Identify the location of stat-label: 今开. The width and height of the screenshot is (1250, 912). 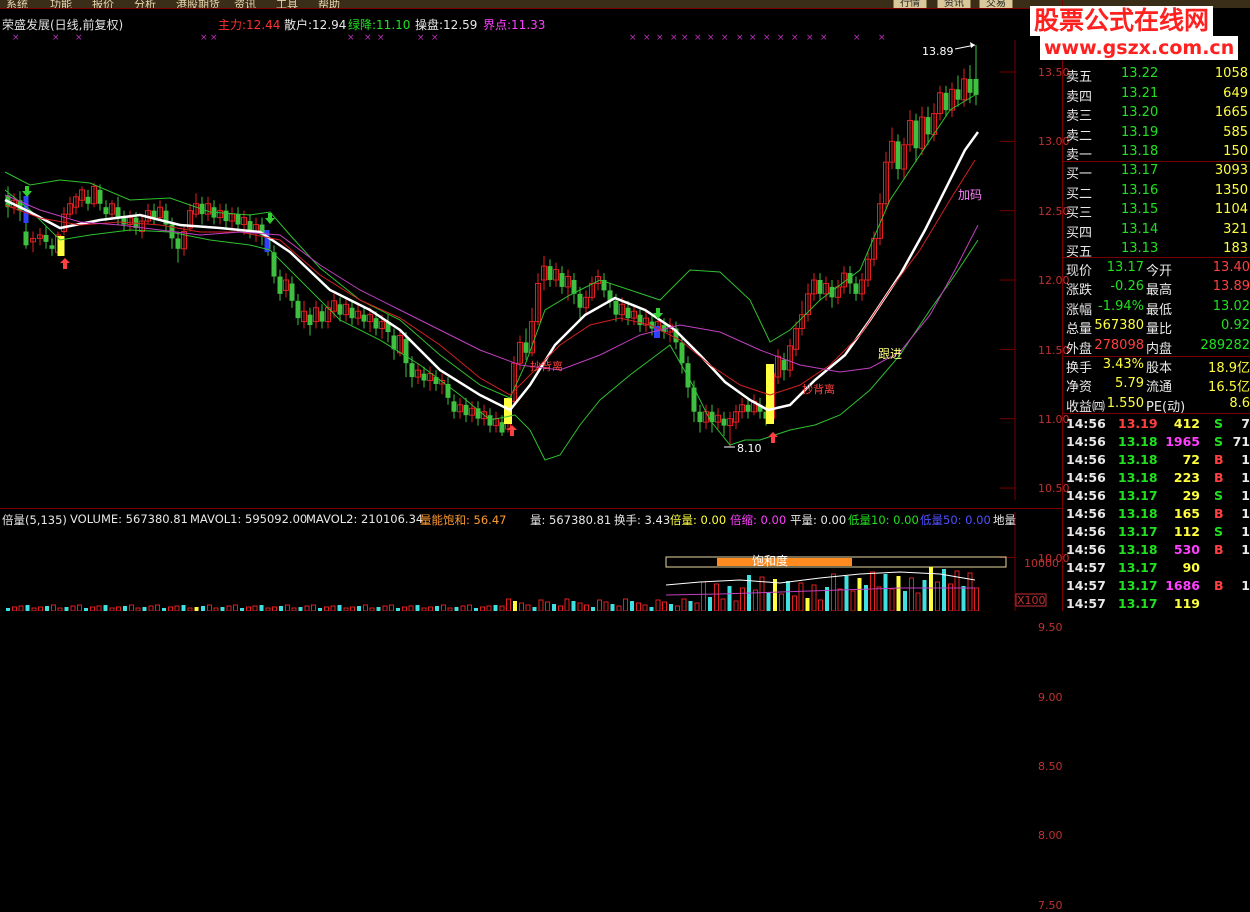
(1159, 271).